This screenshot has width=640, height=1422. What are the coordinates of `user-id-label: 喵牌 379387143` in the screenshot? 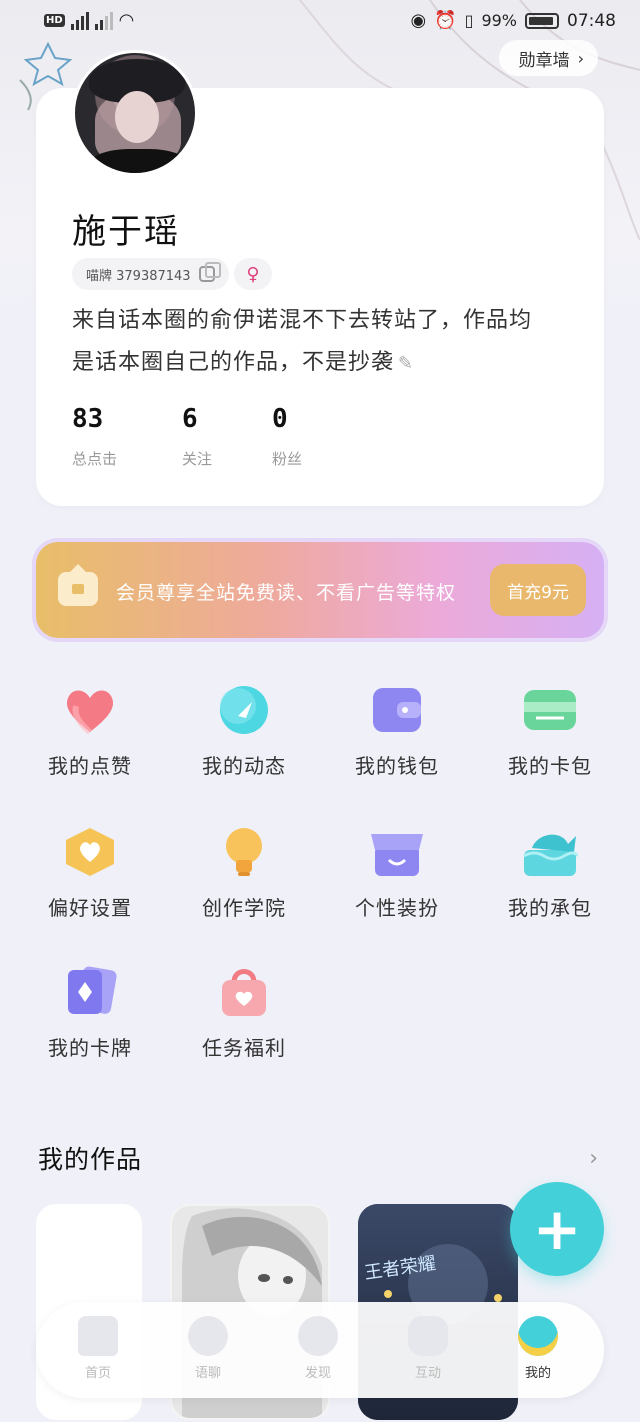 It's located at (138, 276).